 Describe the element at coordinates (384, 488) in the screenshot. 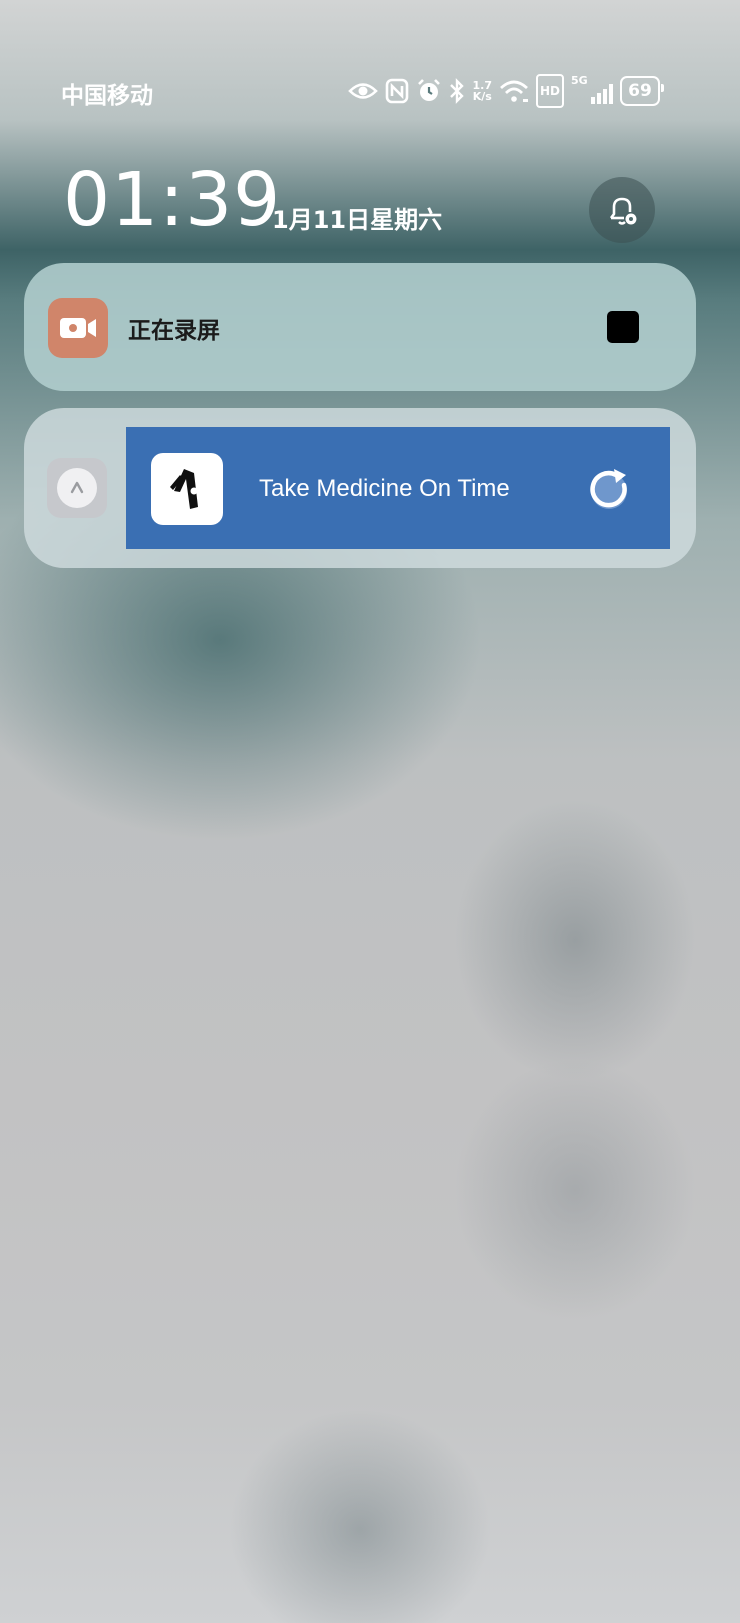

I see `media-title: Take Medicine On Time` at that location.